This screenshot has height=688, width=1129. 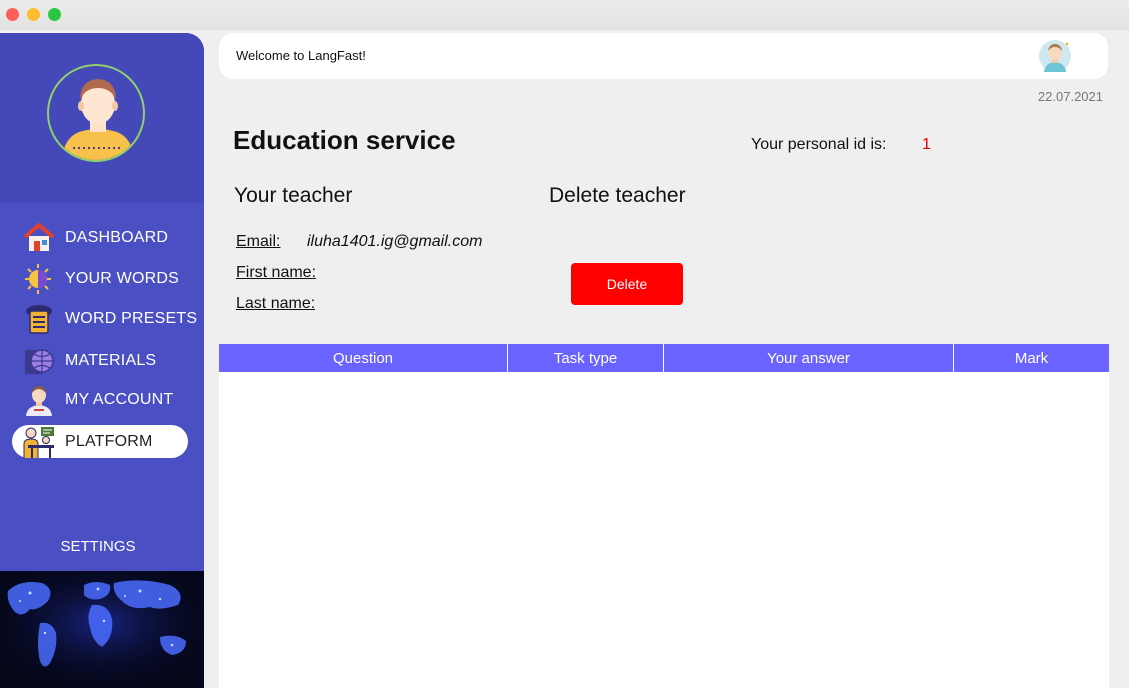 What do you see at coordinates (276, 272) in the screenshot?
I see `first-name-label: First name:` at bounding box center [276, 272].